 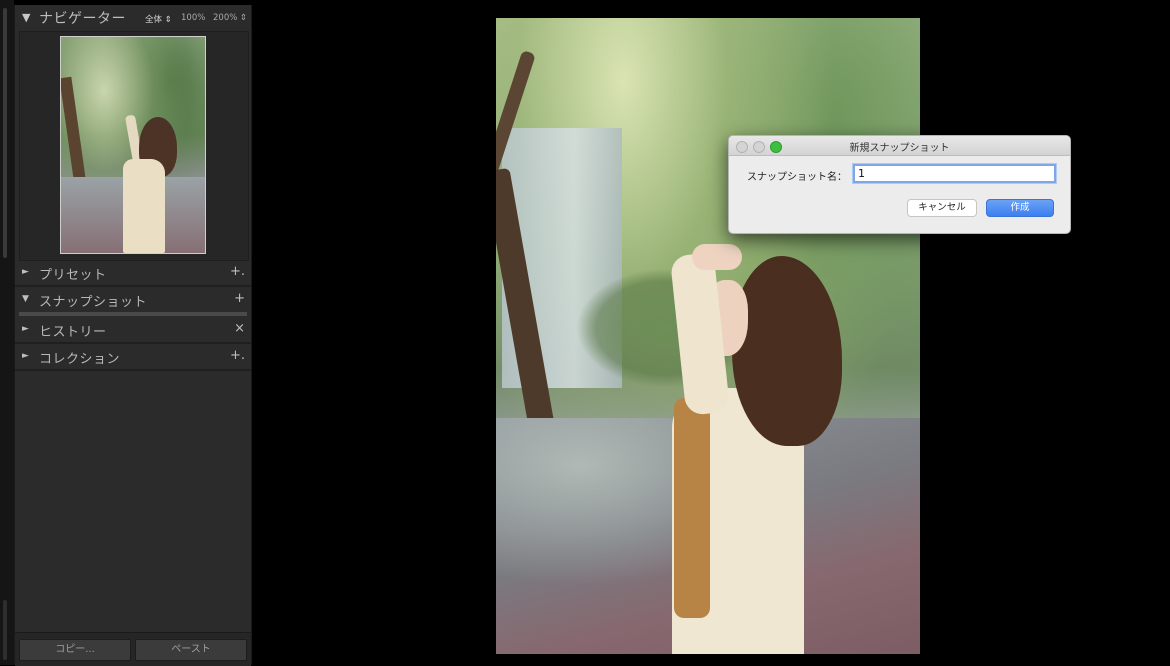 What do you see at coordinates (73, 332) in the screenshot?
I see `section-label: ヒストリー` at bounding box center [73, 332].